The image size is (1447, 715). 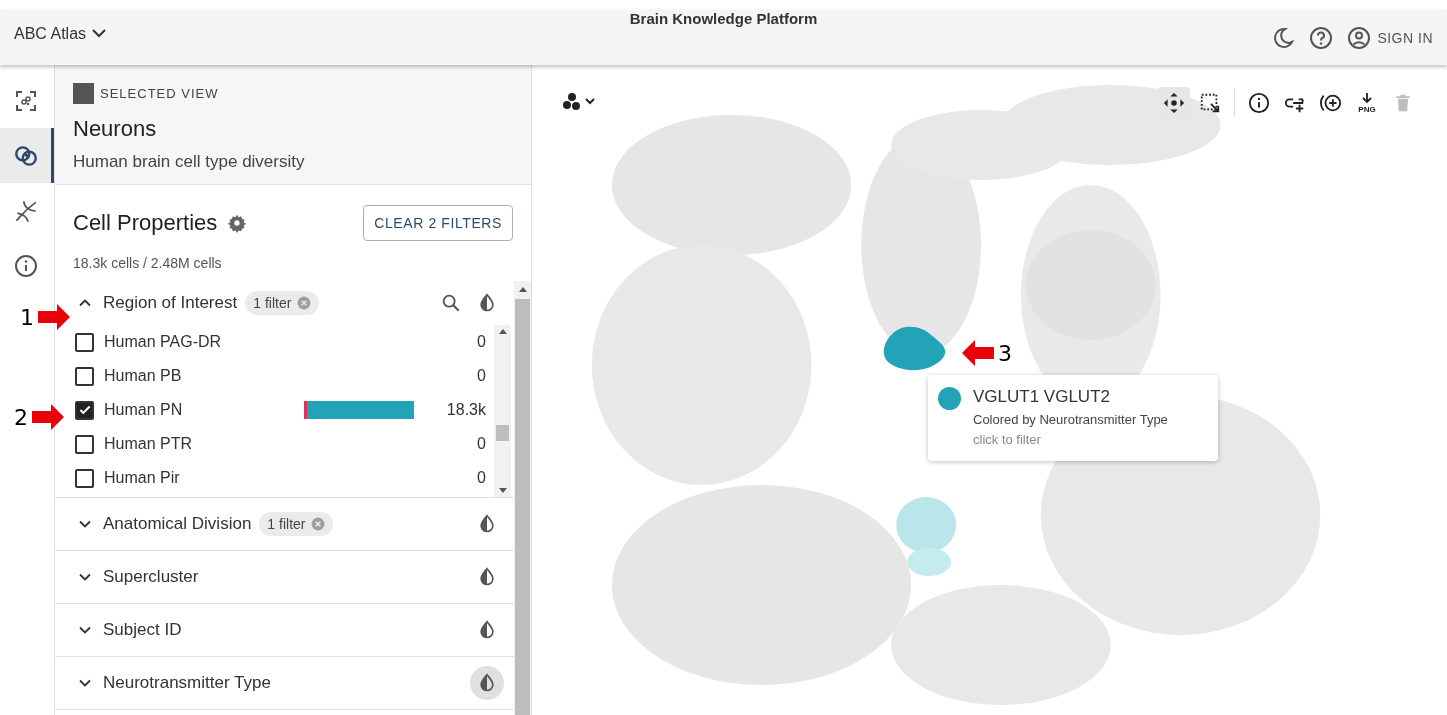 What do you see at coordinates (1005, 353) in the screenshot?
I see `callout-number: 3` at bounding box center [1005, 353].